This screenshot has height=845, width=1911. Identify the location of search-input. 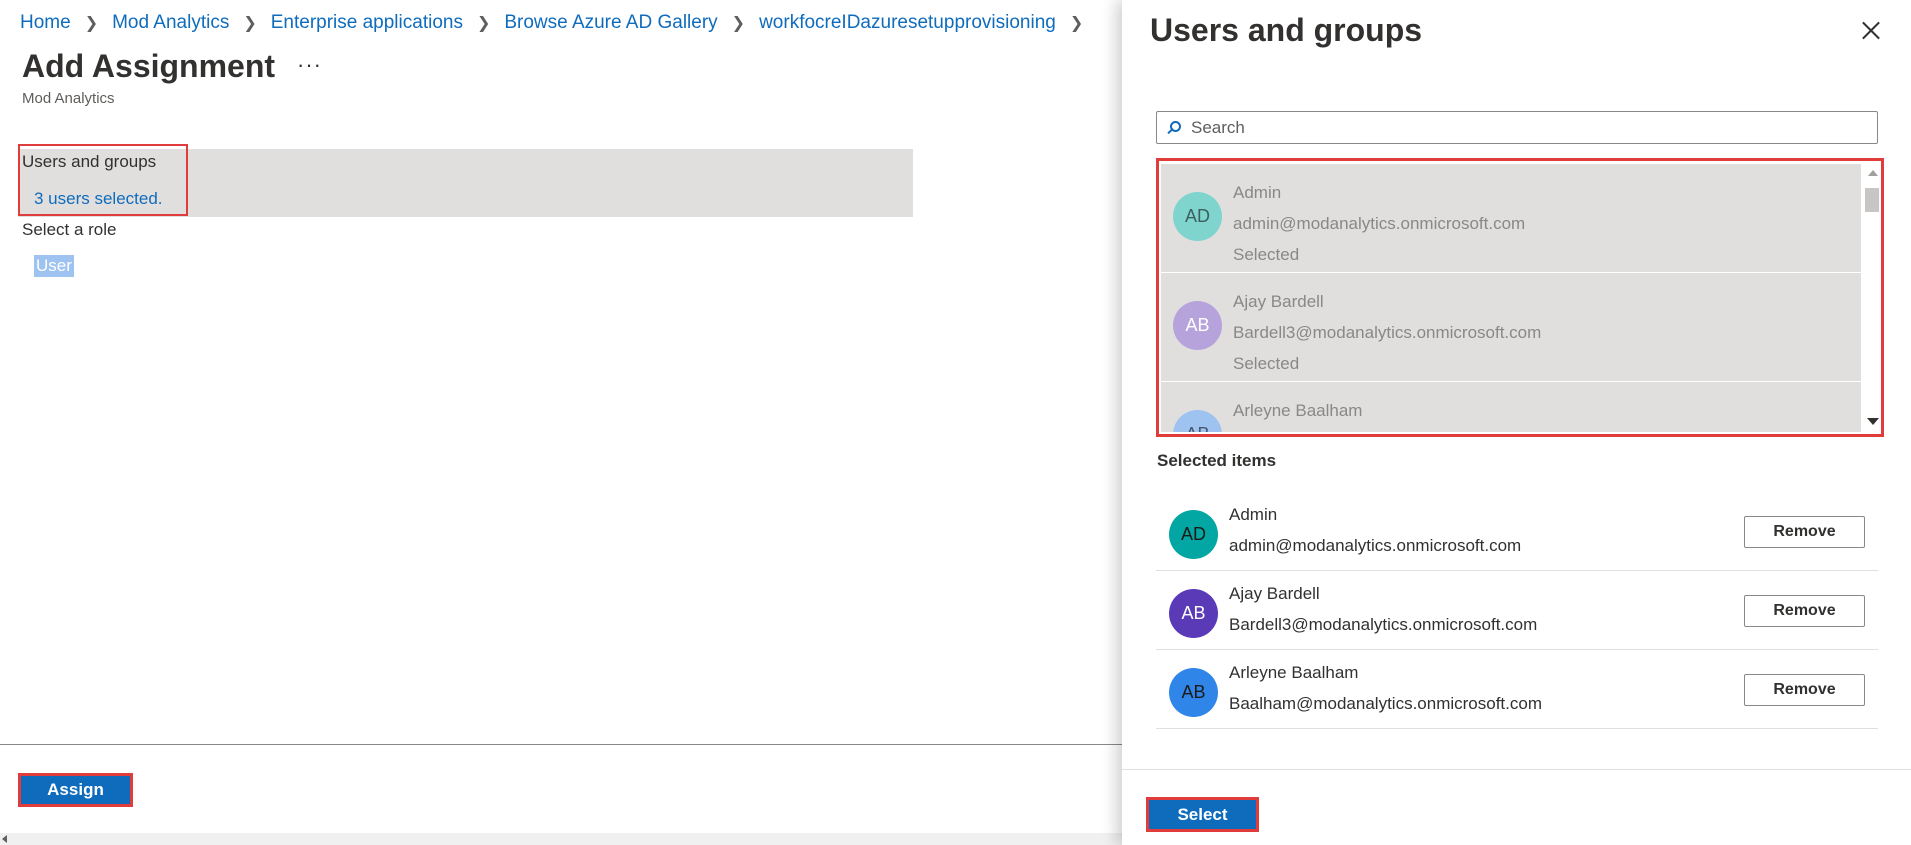
(1511, 127).